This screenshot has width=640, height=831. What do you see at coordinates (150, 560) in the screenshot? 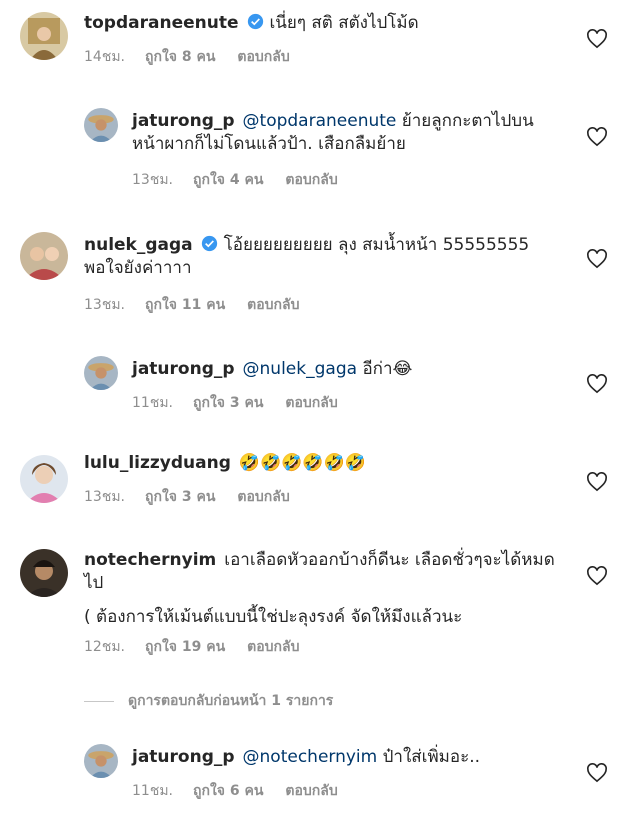
I see `username: notechernyim` at bounding box center [150, 560].